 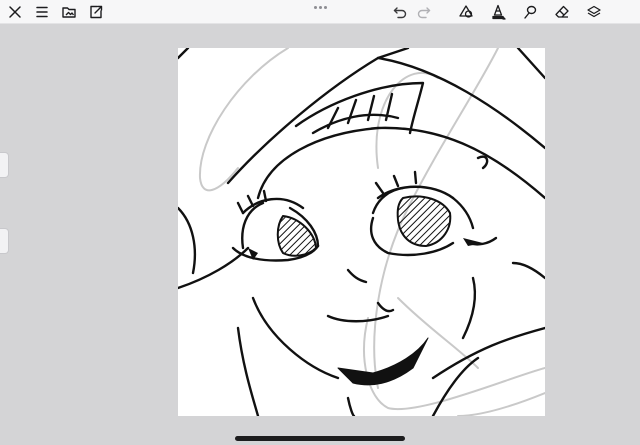 What do you see at coordinates (498, 12) in the screenshot?
I see `pencil-brush-icon` at bounding box center [498, 12].